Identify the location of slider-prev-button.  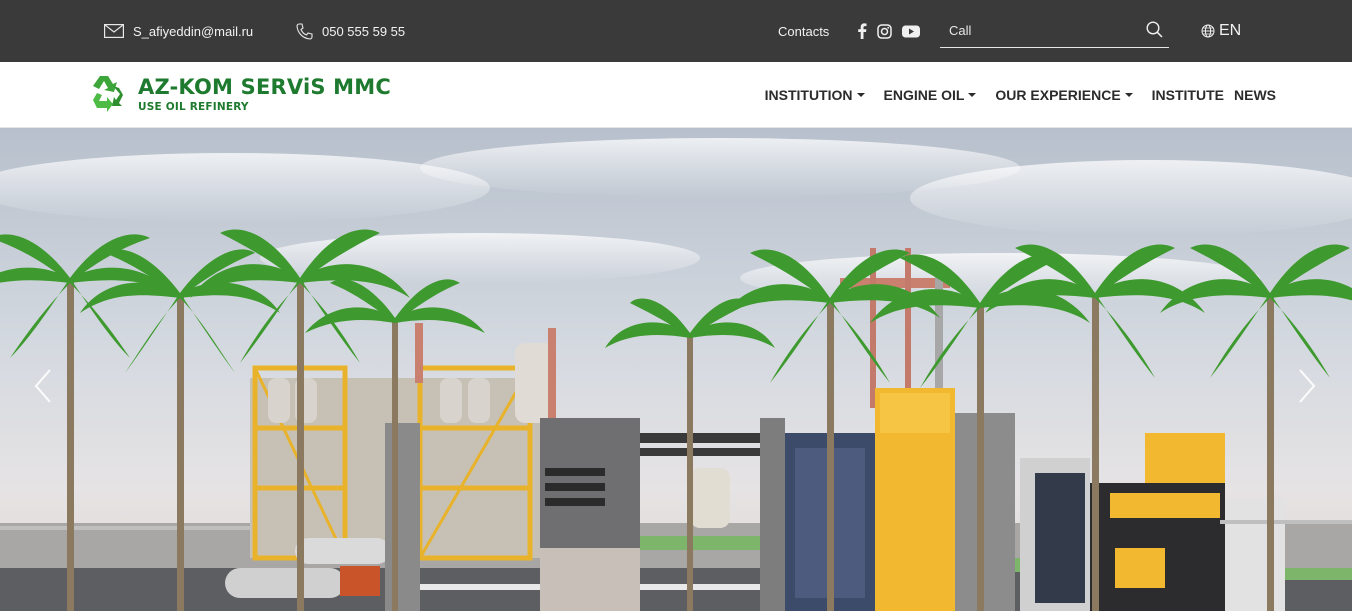
(43, 386).